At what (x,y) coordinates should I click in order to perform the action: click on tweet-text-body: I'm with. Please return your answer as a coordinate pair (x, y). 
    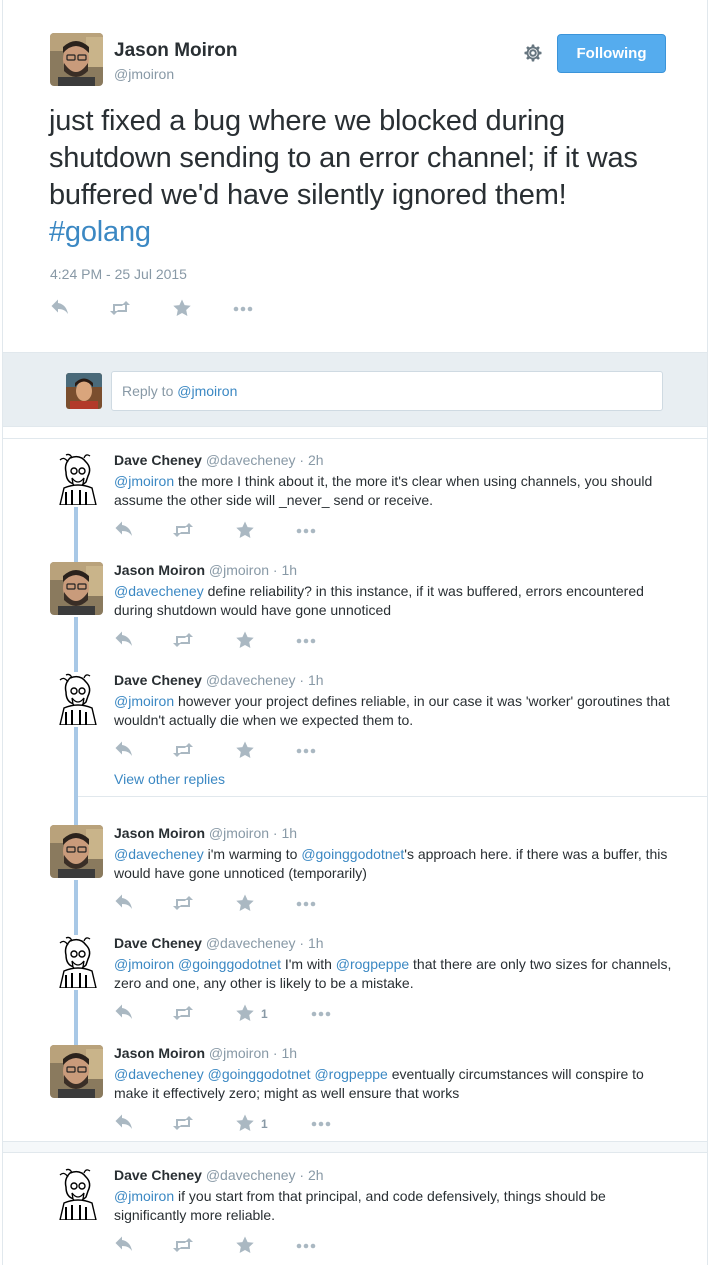
    Looking at the image, I should click on (308, 964).